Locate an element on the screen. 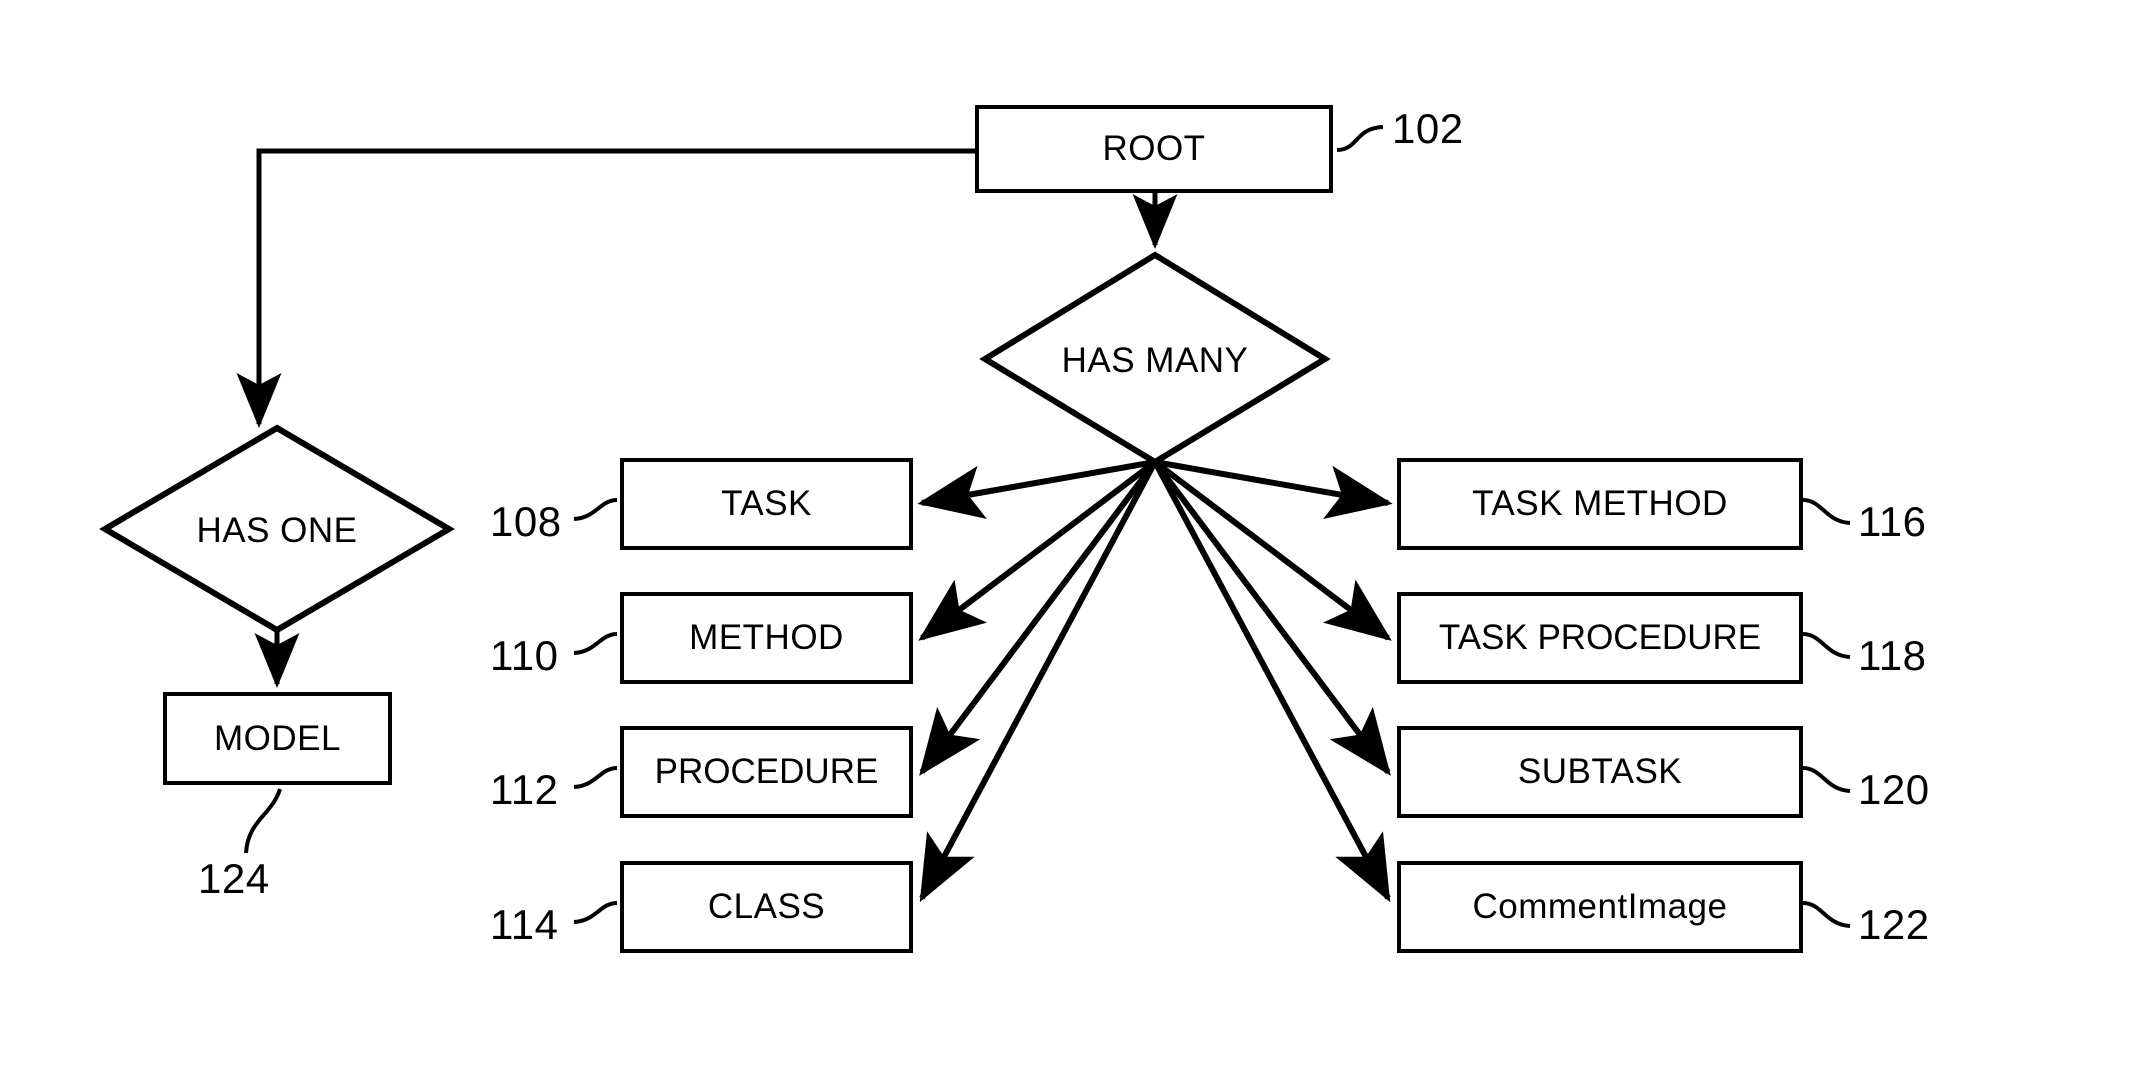 This screenshot has width=2133, height=1087. connector-has-many-to-procedure is located at coordinates (1038, 618).